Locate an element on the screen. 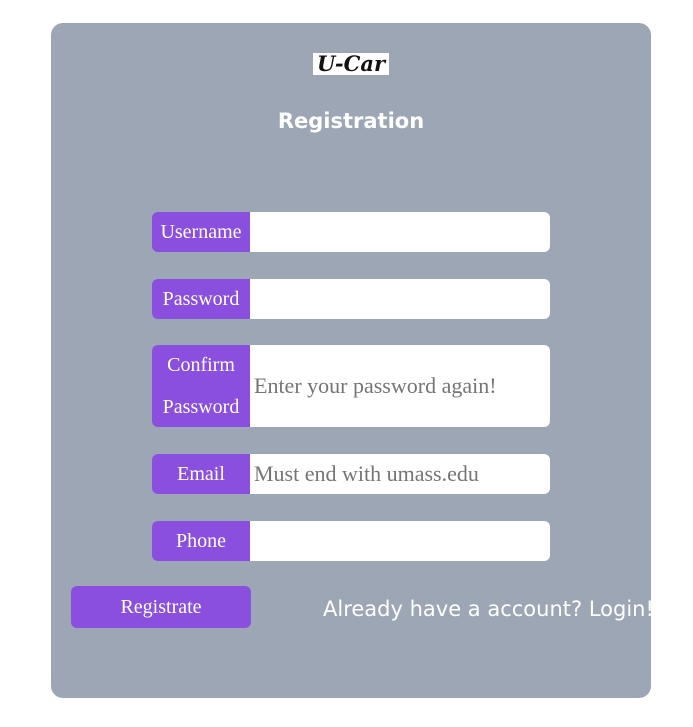 The height and width of the screenshot is (727, 693). password-input is located at coordinates (400, 299).